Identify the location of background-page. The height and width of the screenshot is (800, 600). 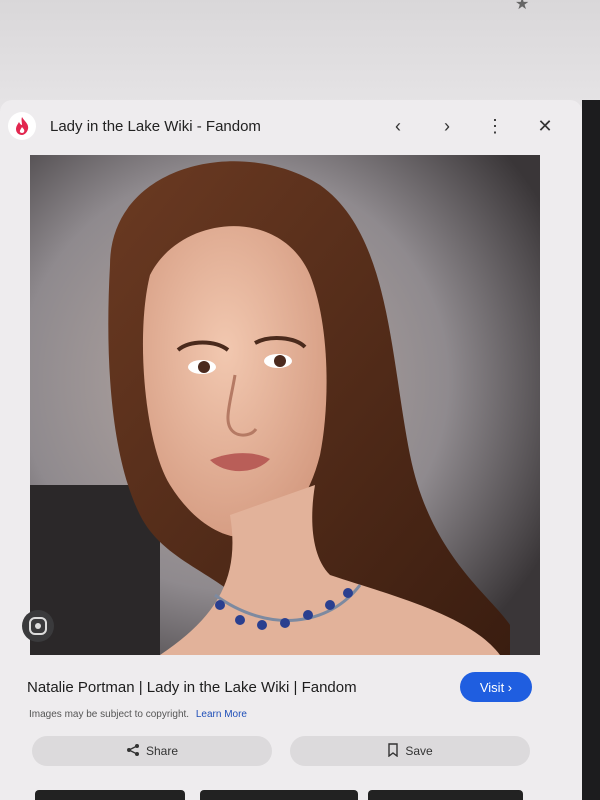
(300, 55).